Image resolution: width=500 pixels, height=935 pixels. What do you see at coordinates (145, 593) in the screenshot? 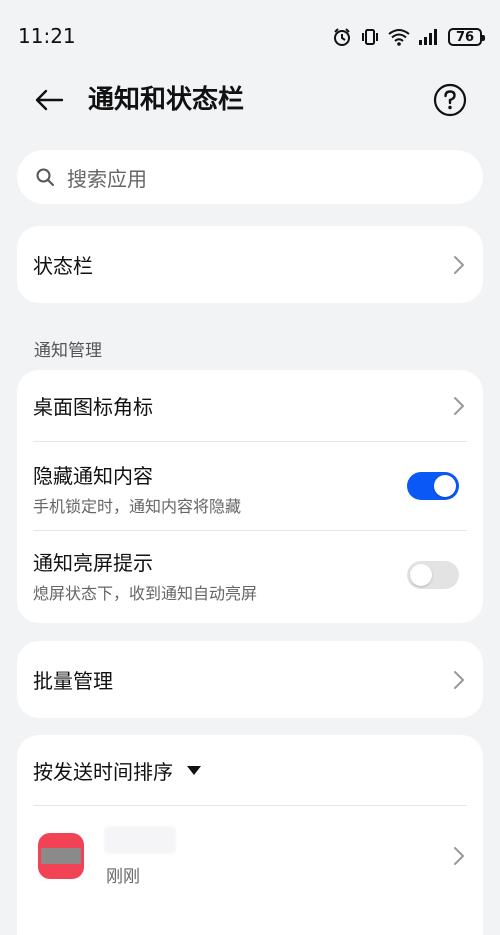
I see `wake-screen-subtitle: 熄屏状态下，收到通知自动亮屏` at bounding box center [145, 593].